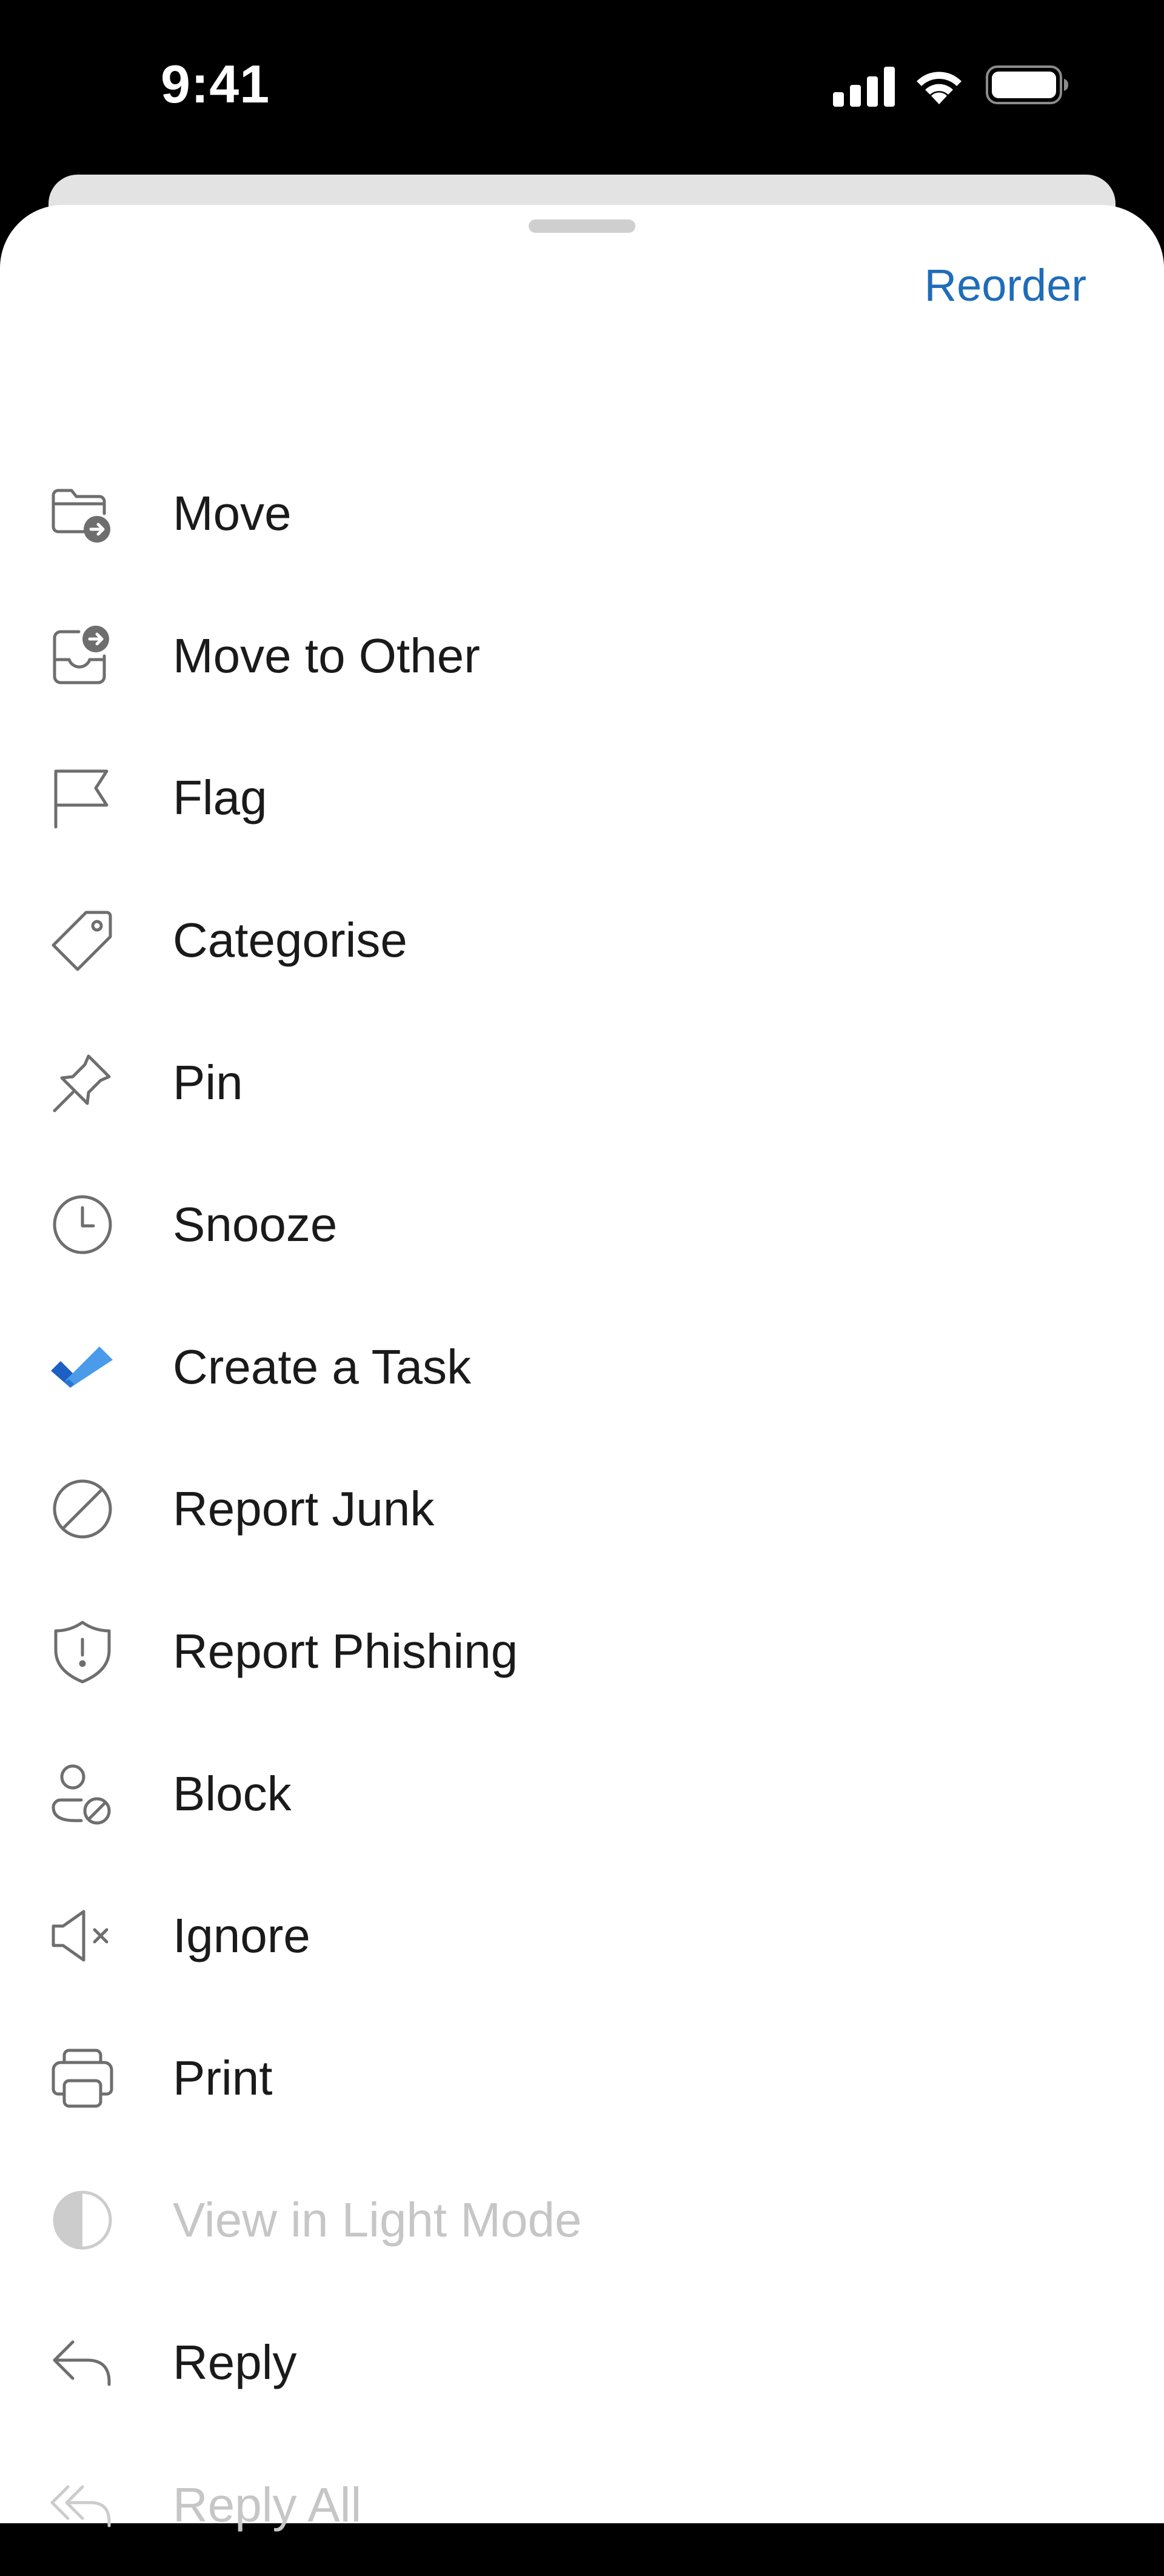  I want to click on menu-item-label: Print, so click(223, 2077).